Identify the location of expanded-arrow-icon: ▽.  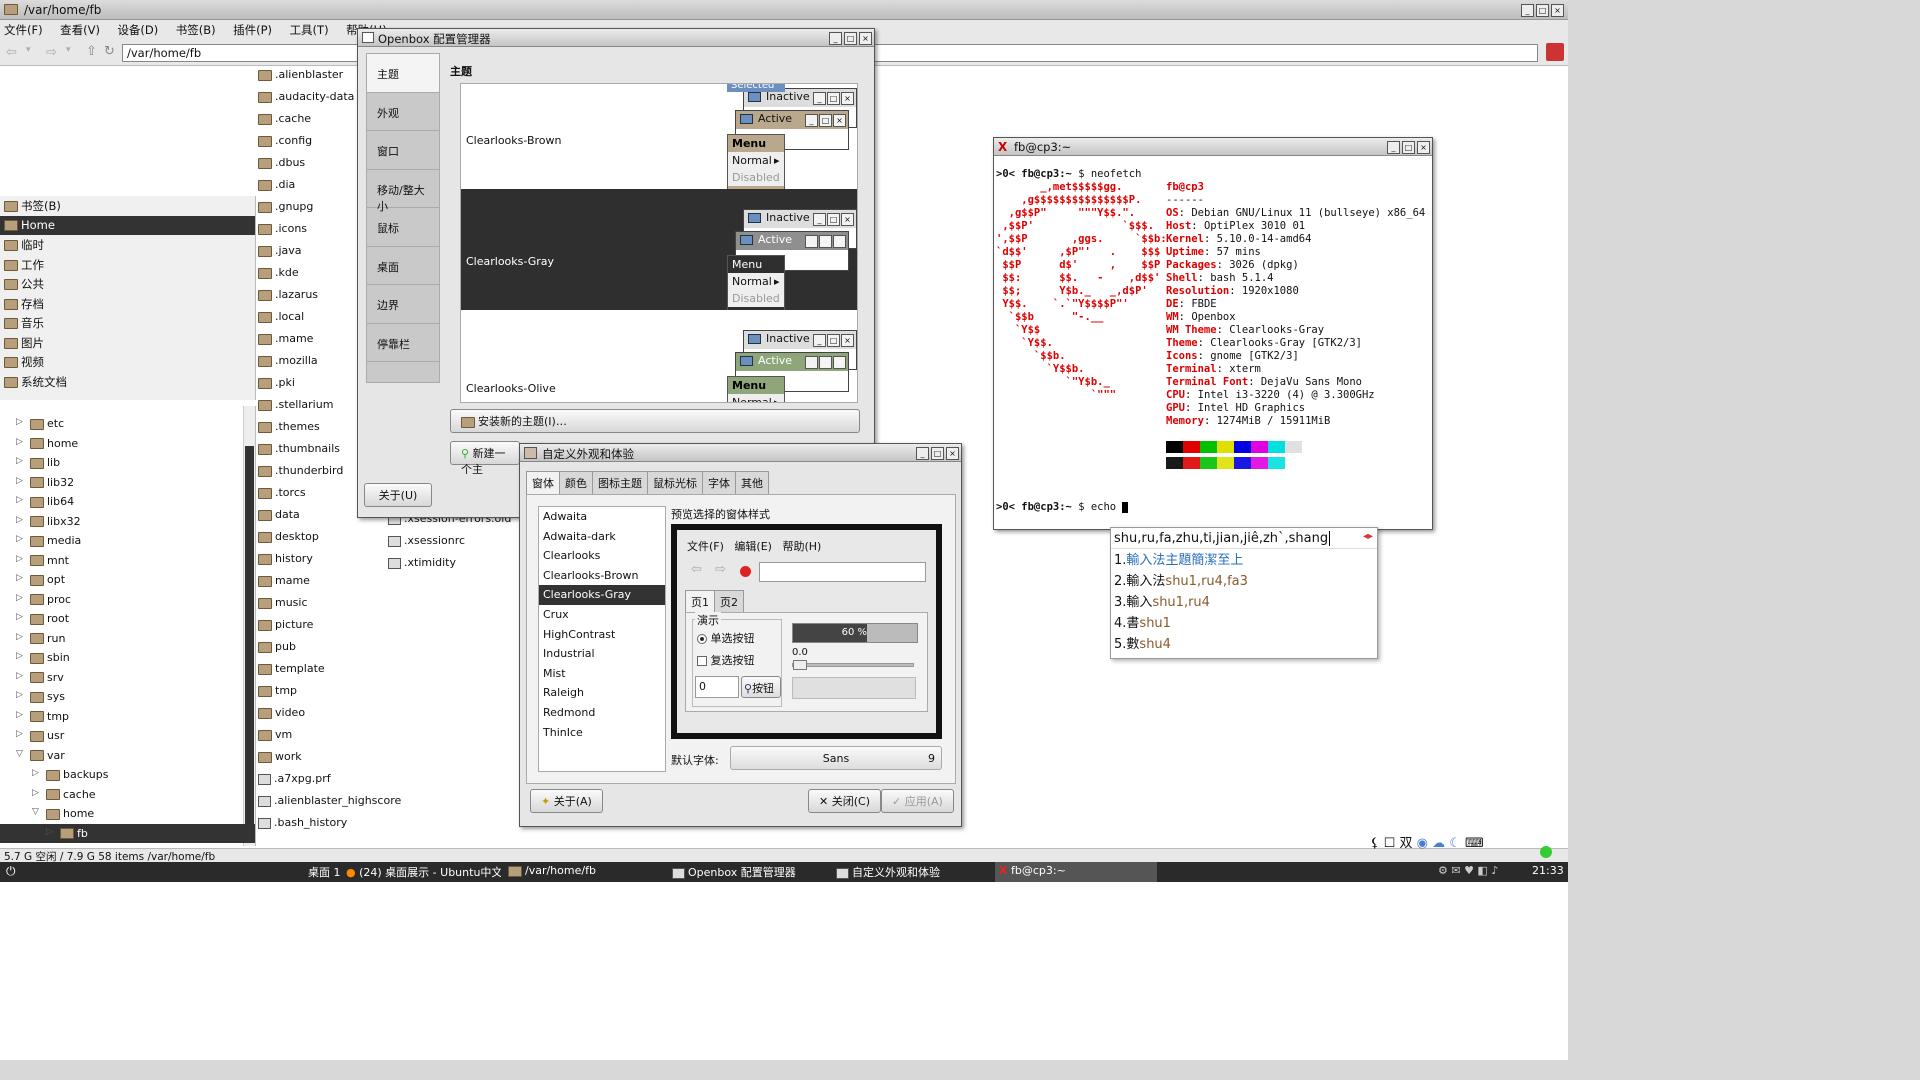
(19, 754).